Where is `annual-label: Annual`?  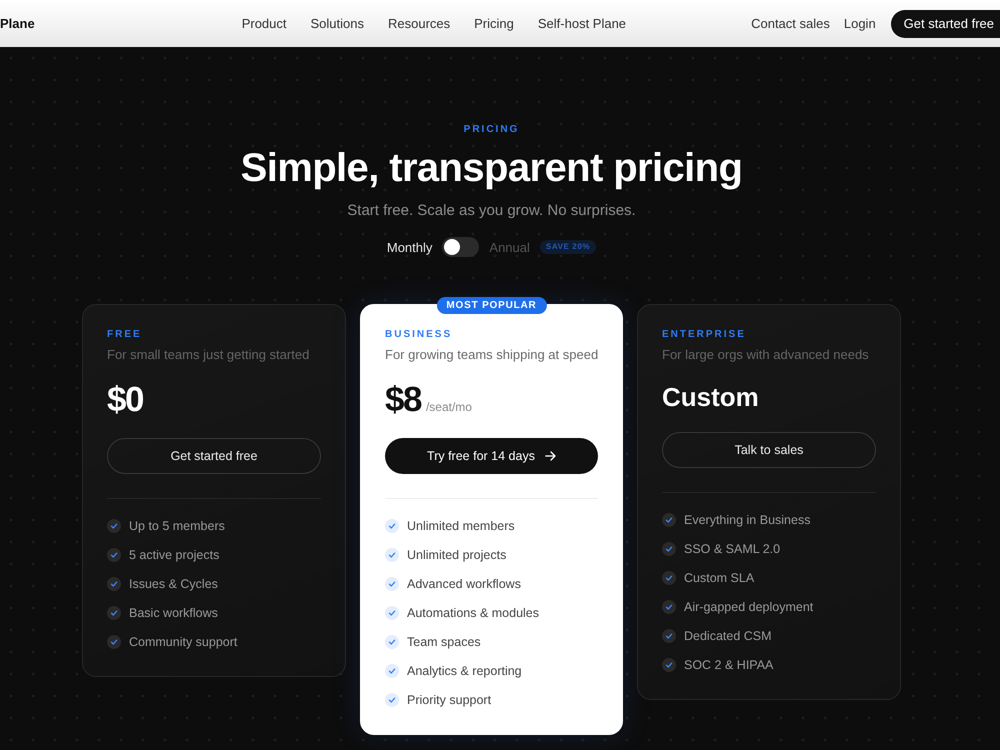
annual-label: Annual is located at coordinates (509, 247).